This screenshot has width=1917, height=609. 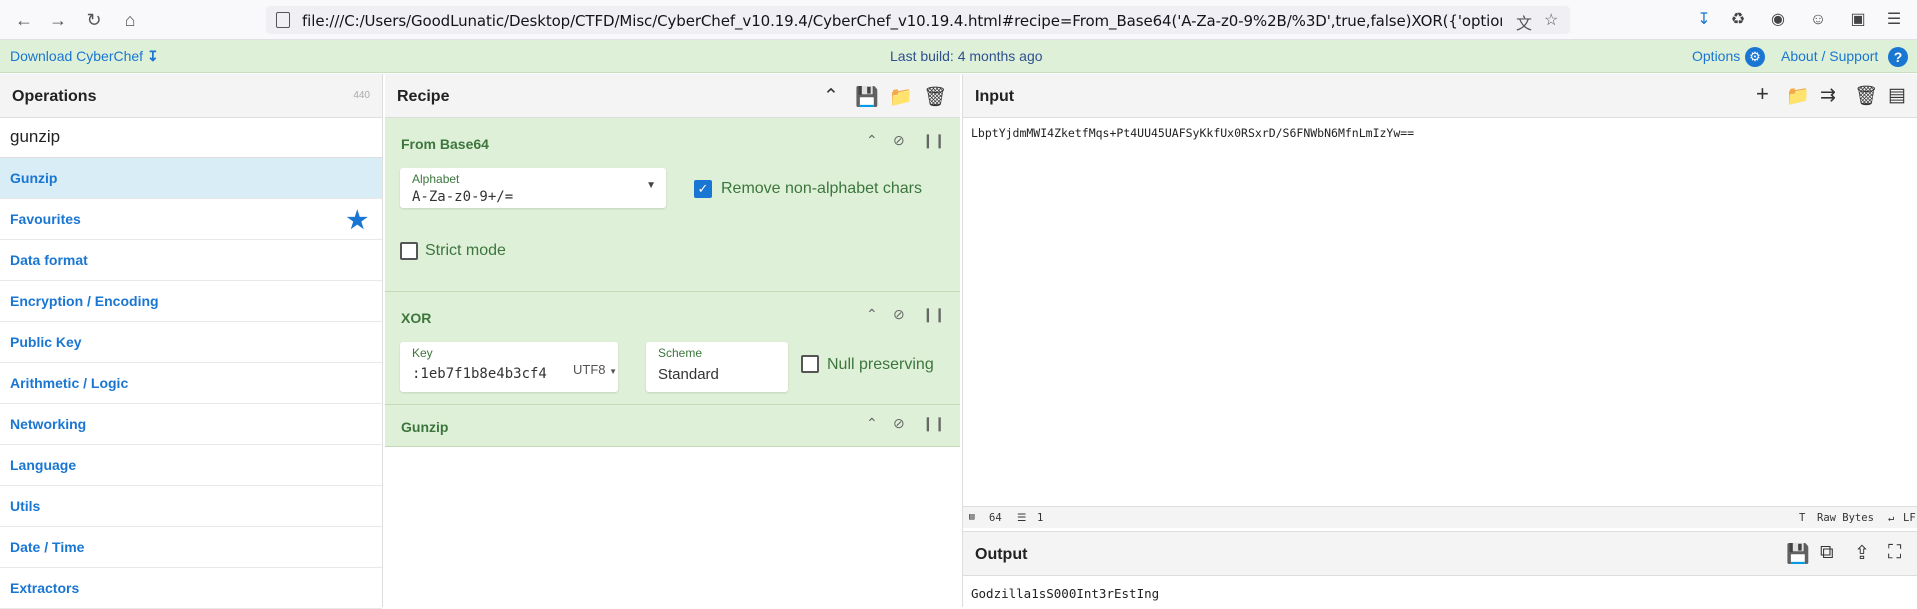 I want to click on category-extractors: Extractors, so click(x=191, y=588).